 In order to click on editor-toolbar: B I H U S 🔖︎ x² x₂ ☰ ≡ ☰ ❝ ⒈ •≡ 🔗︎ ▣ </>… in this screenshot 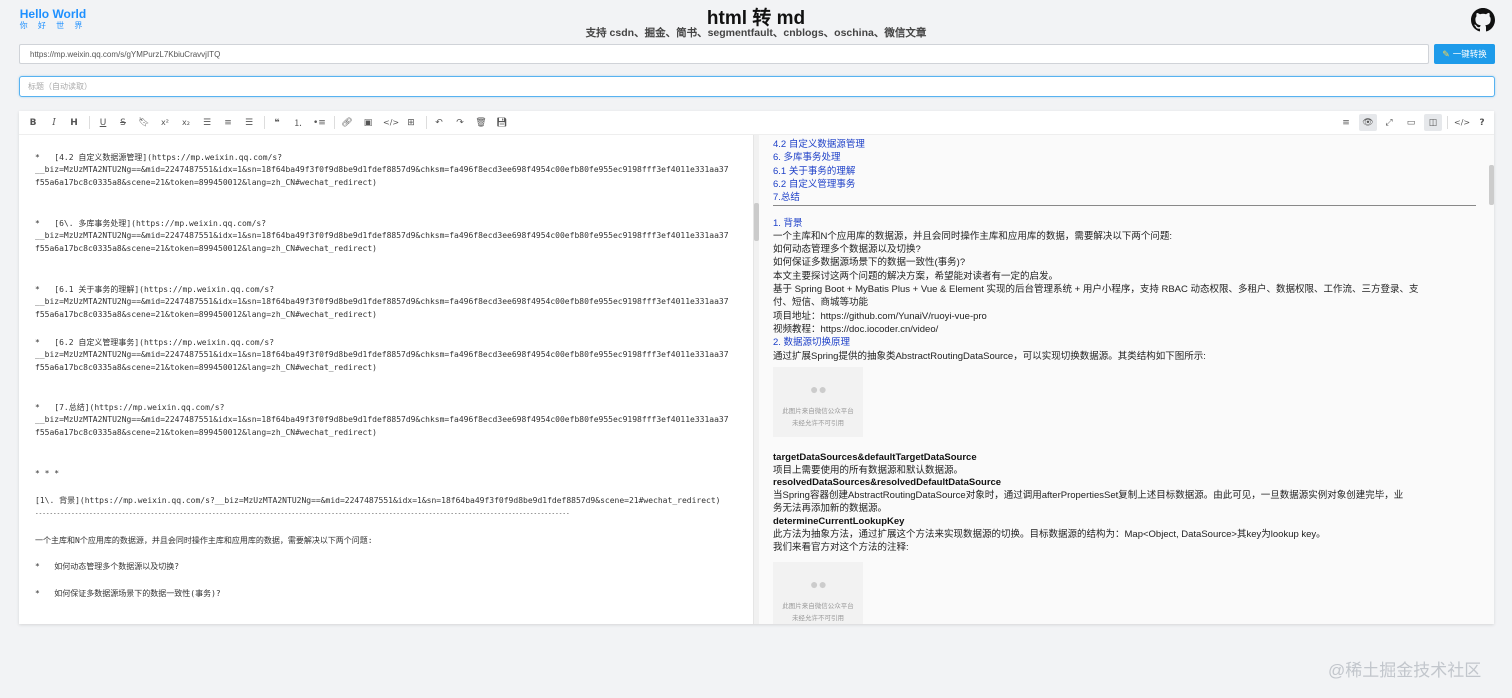, I will do `click(756, 123)`.